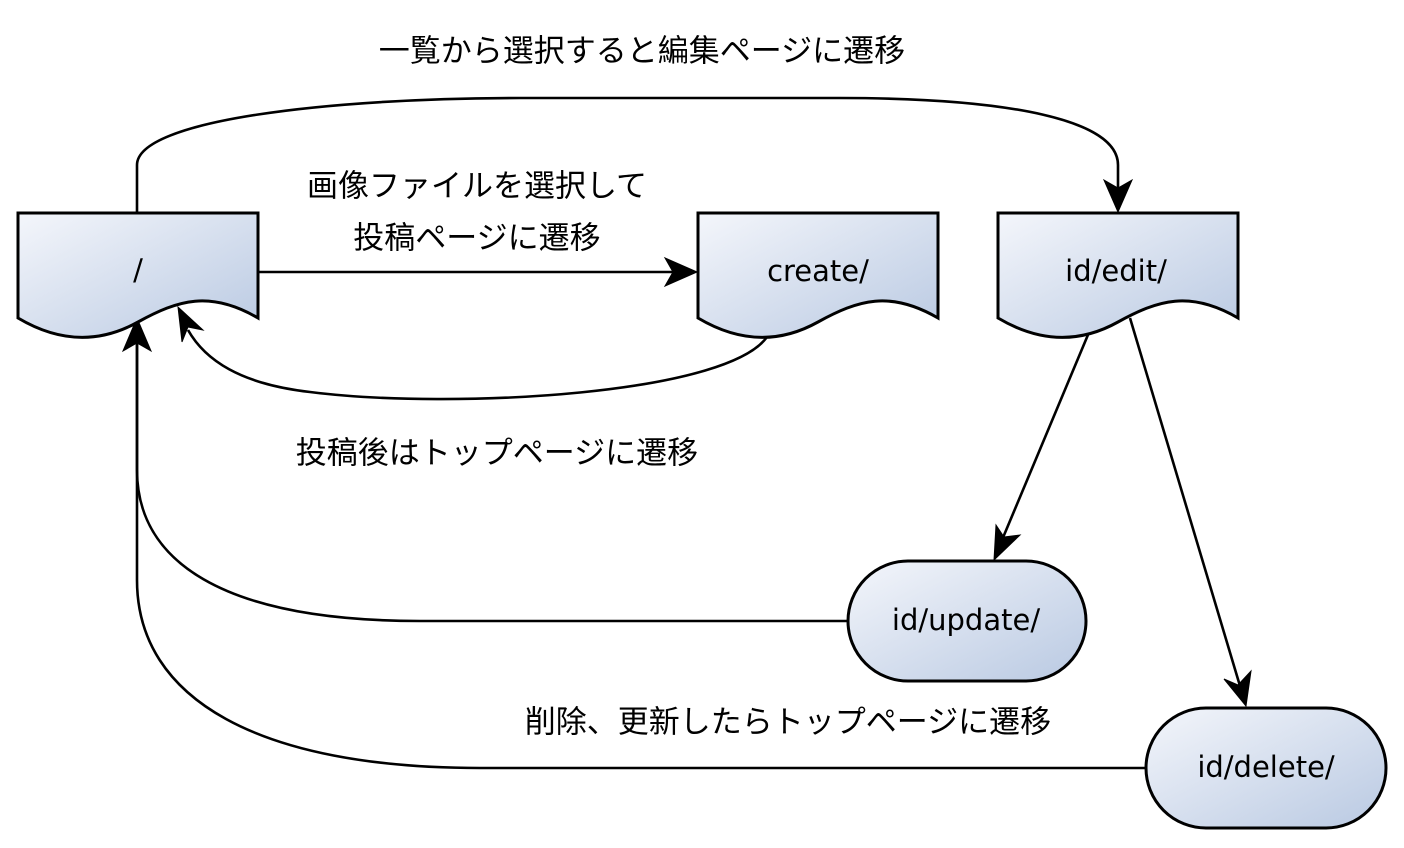 The image size is (1404, 848). I want to click on node-delete: id/delete/, so click(1266, 768).